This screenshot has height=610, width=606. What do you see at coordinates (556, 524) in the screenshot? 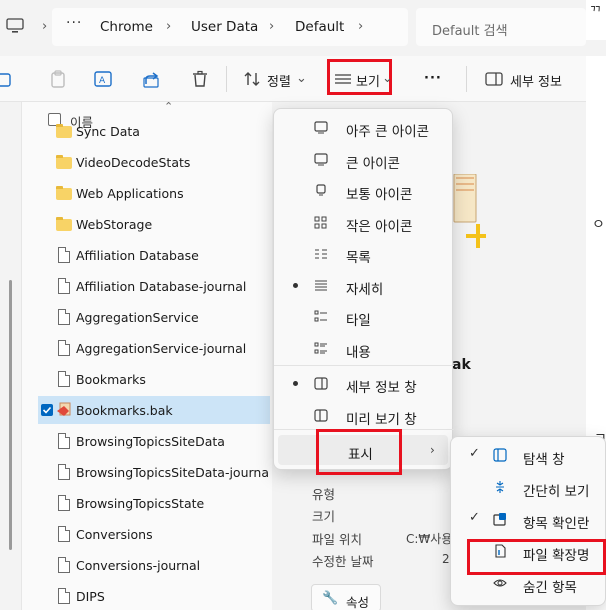
I see `show-menu-item-label: 항목 확인란` at bounding box center [556, 524].